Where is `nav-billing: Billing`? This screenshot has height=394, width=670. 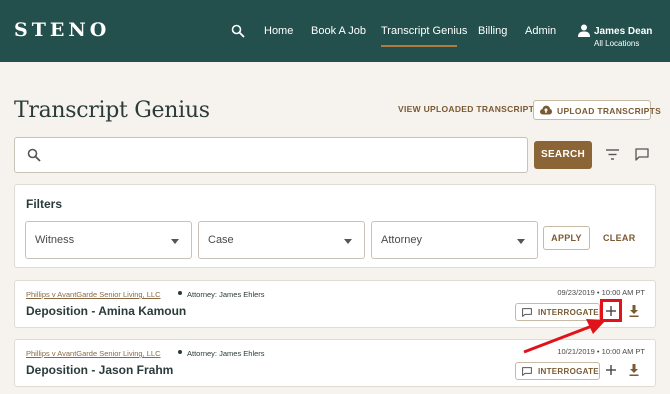
nav-billing: Billing is located at coordinates (492, 31).